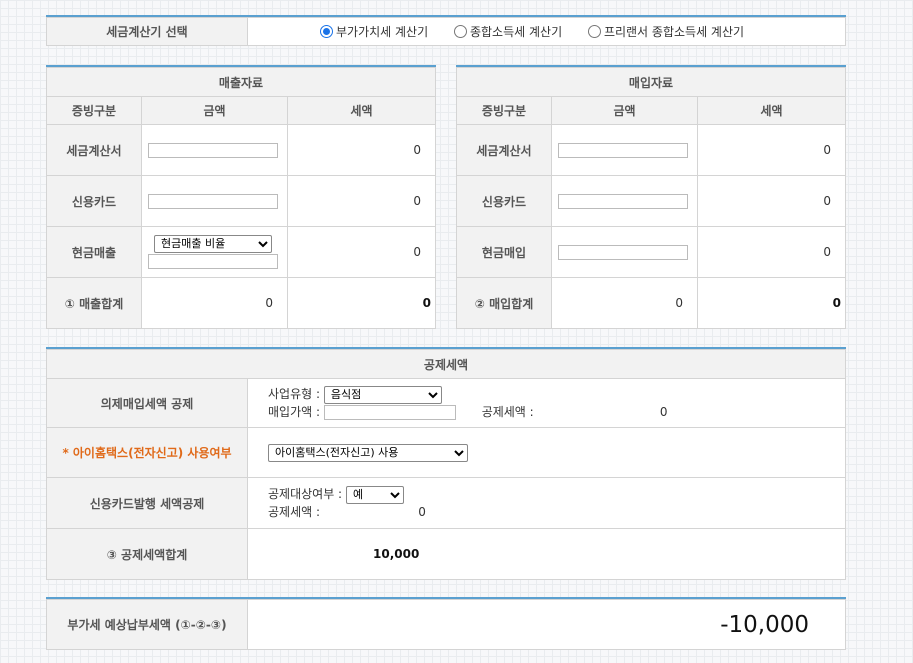  What do you see at coordinates (361, 110) in the screenshot?
I see `sales-col-tax: 세액` at bounding box center [361, 110].